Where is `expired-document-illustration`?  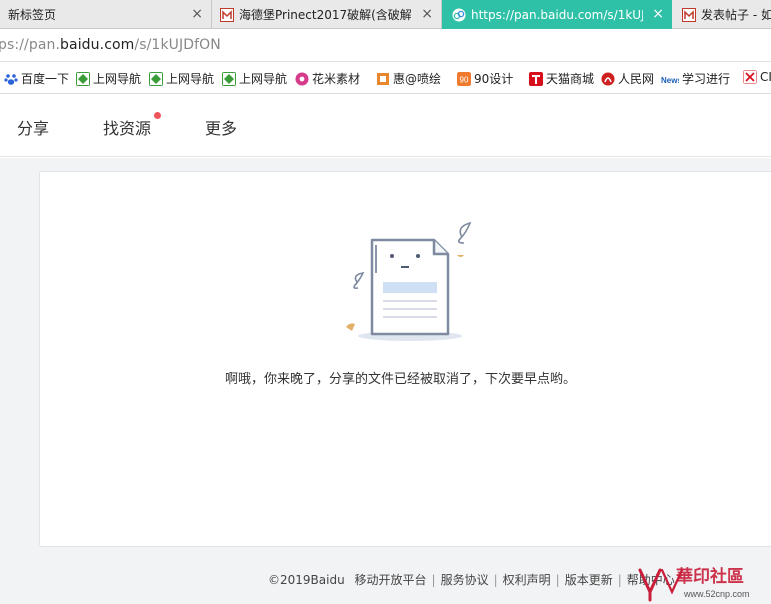 expired-document-illustration is located at coordinates (409, 281).